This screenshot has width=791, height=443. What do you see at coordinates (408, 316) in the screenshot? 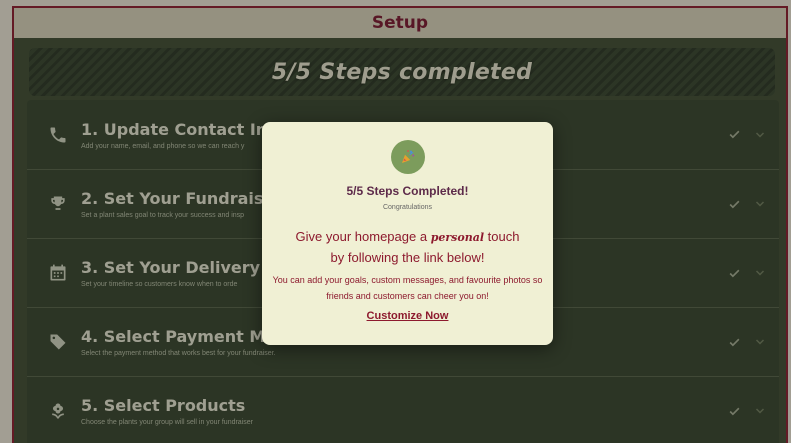
I see `customize-now-link: Customize Now` at bounding box center [408, 316].